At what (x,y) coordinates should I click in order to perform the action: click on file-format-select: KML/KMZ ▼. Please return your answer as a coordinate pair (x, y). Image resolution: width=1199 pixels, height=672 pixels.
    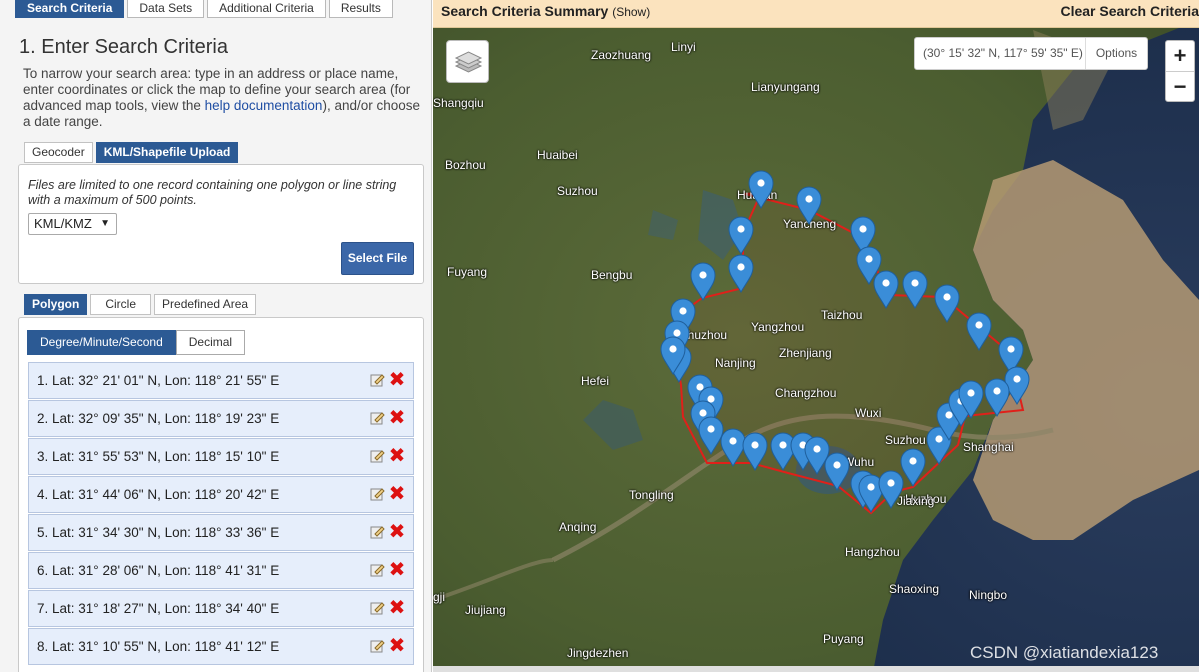
    Looking at the image, I should click on (72, 224).